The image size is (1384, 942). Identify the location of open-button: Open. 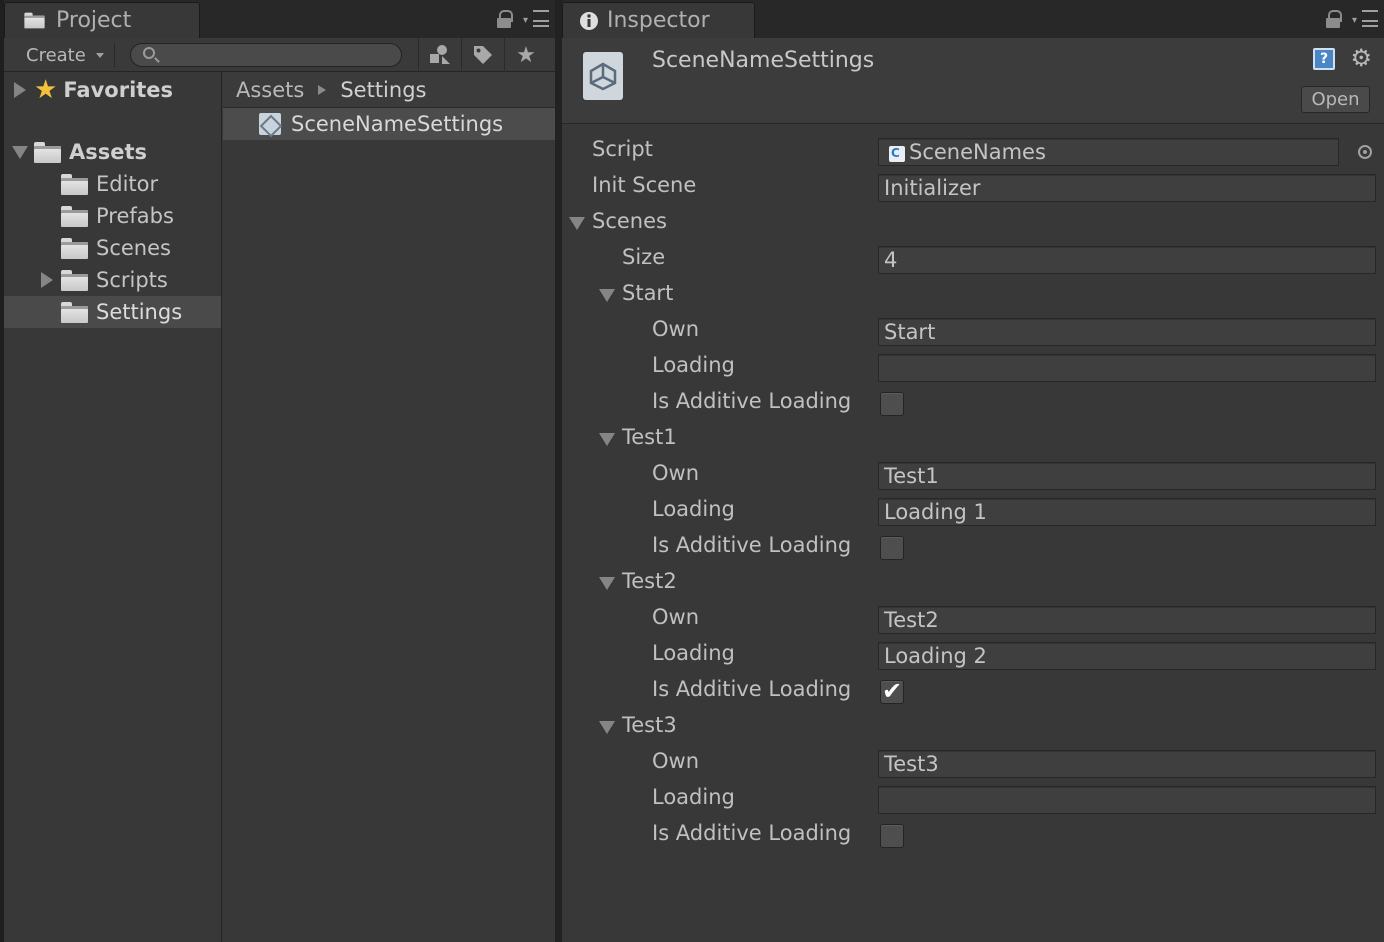
(1335, 99).